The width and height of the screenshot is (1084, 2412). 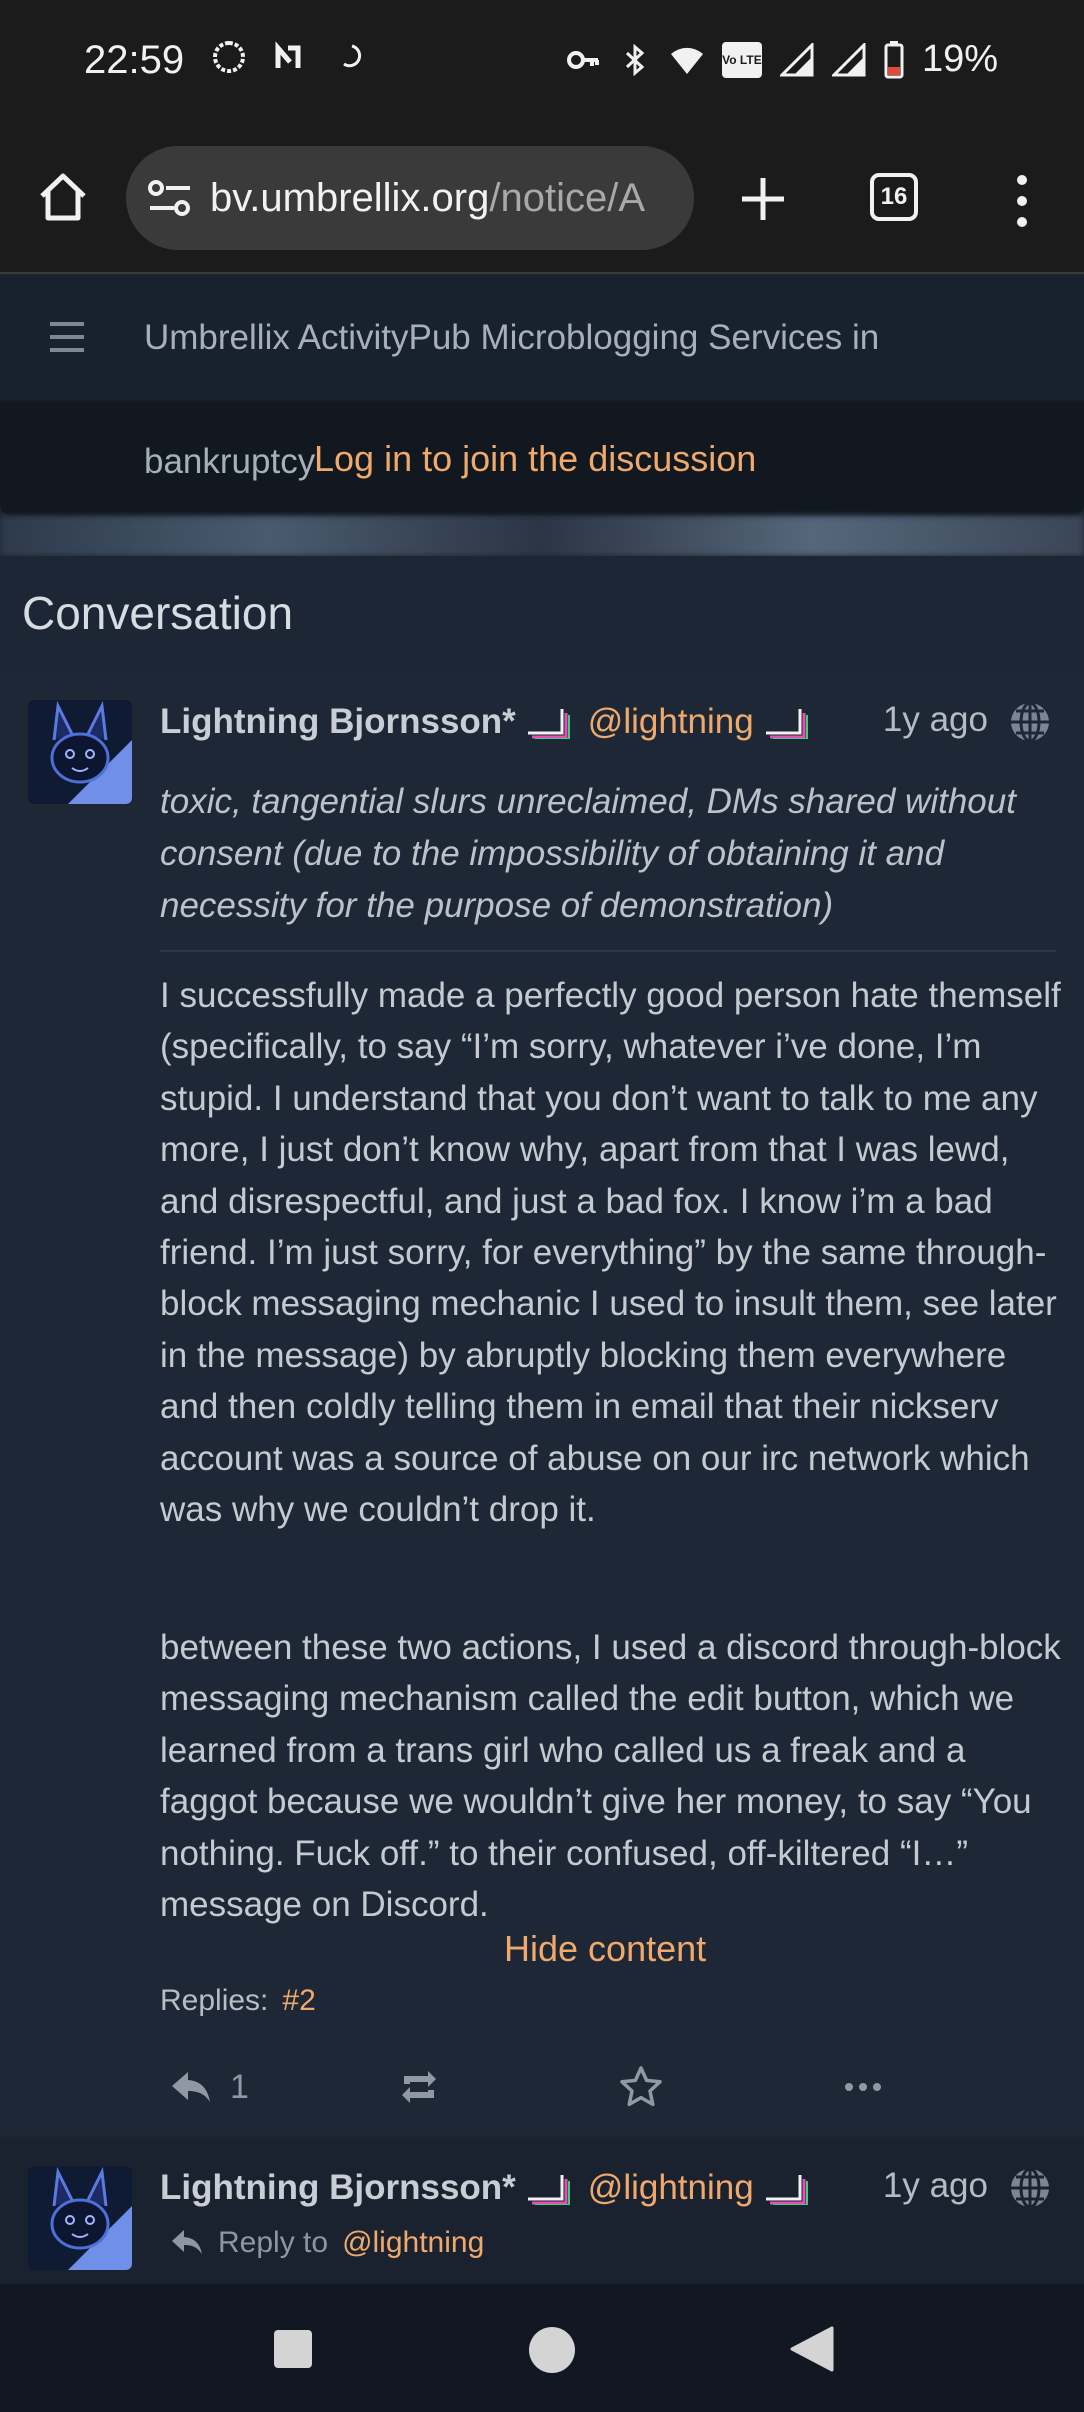 What do you see at coordinates (763, 199) in the screenshot?
I see `new-tab-plus-icon` at bounding box center [763, 199].